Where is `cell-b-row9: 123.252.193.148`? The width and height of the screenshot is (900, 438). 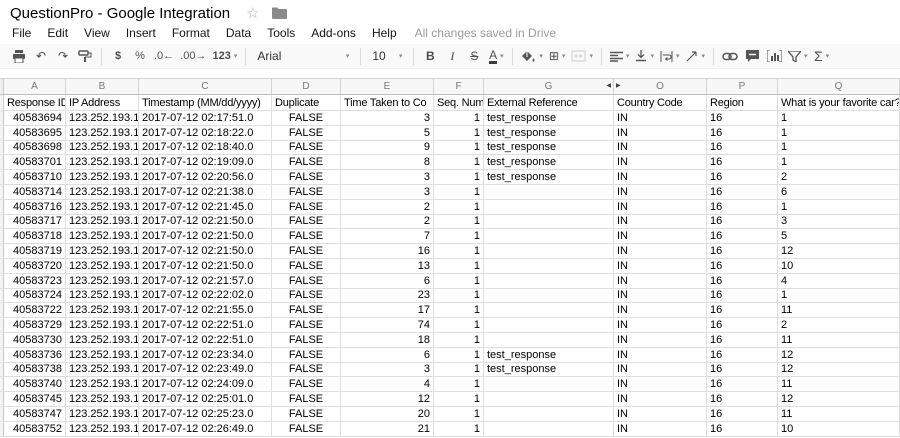 cell-b-row9: 123.252.193.148 is located at coordinates (102, 222).